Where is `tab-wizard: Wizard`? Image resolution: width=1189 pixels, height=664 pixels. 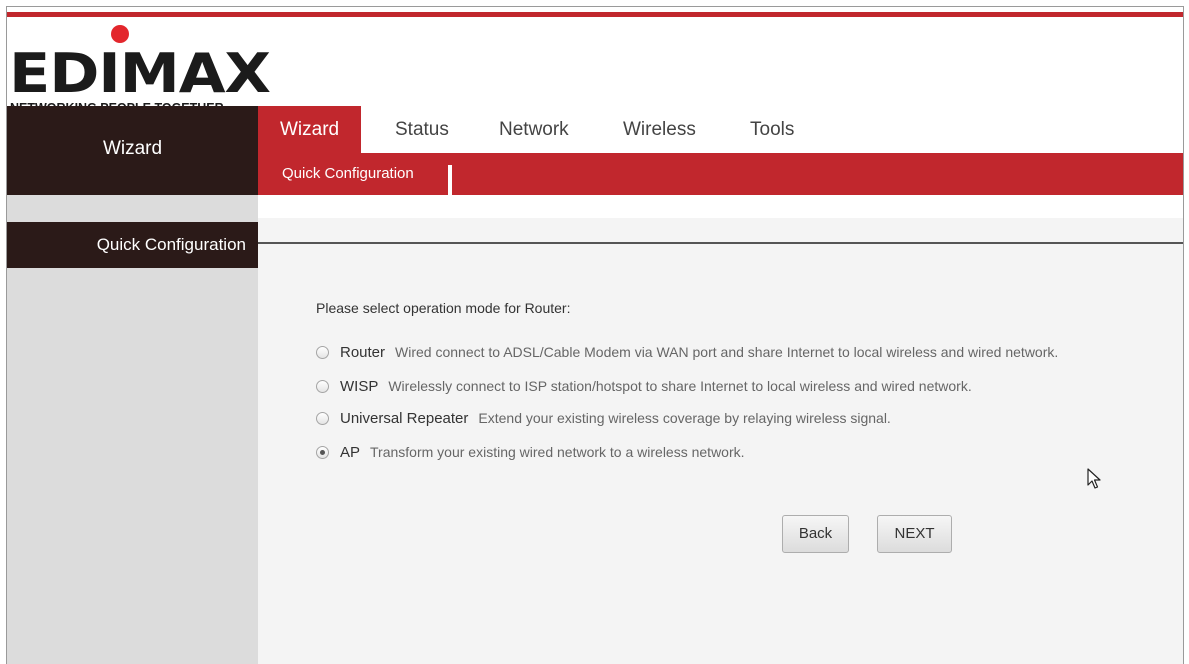
tab-wizard: Wizard is located at coordinates (310, 129).